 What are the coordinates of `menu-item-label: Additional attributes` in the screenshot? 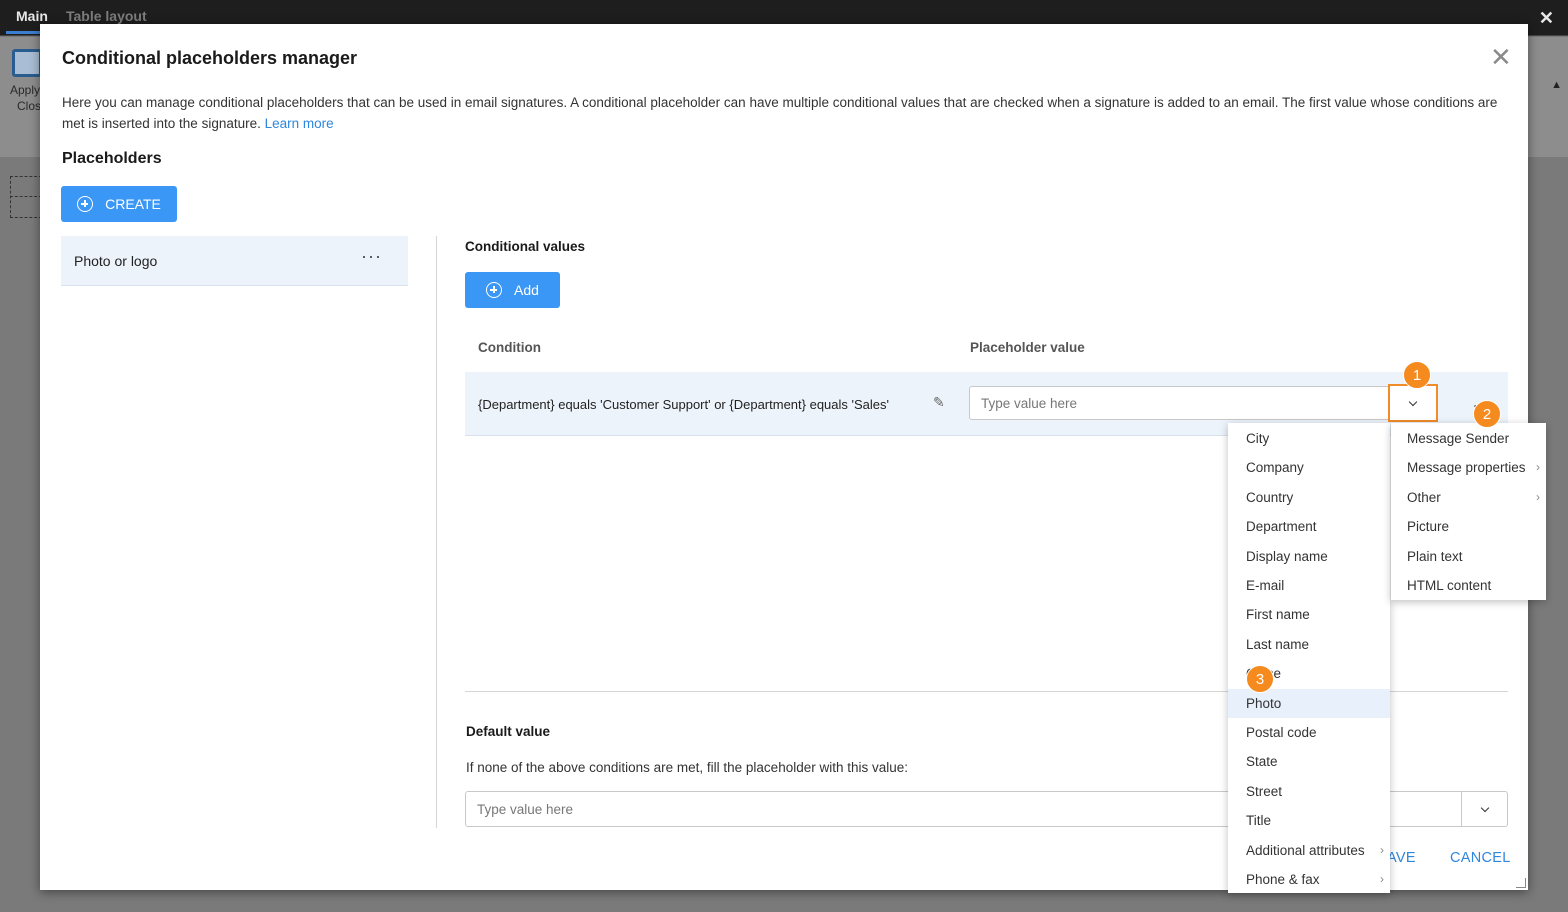 It's located at (1305, 850).